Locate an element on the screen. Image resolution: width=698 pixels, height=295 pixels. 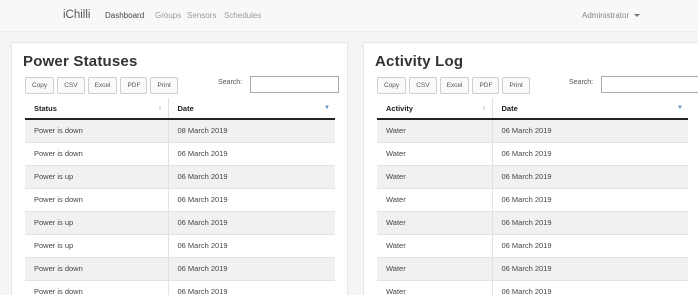
user-name: Administrator is located at coordinates (606, 15).